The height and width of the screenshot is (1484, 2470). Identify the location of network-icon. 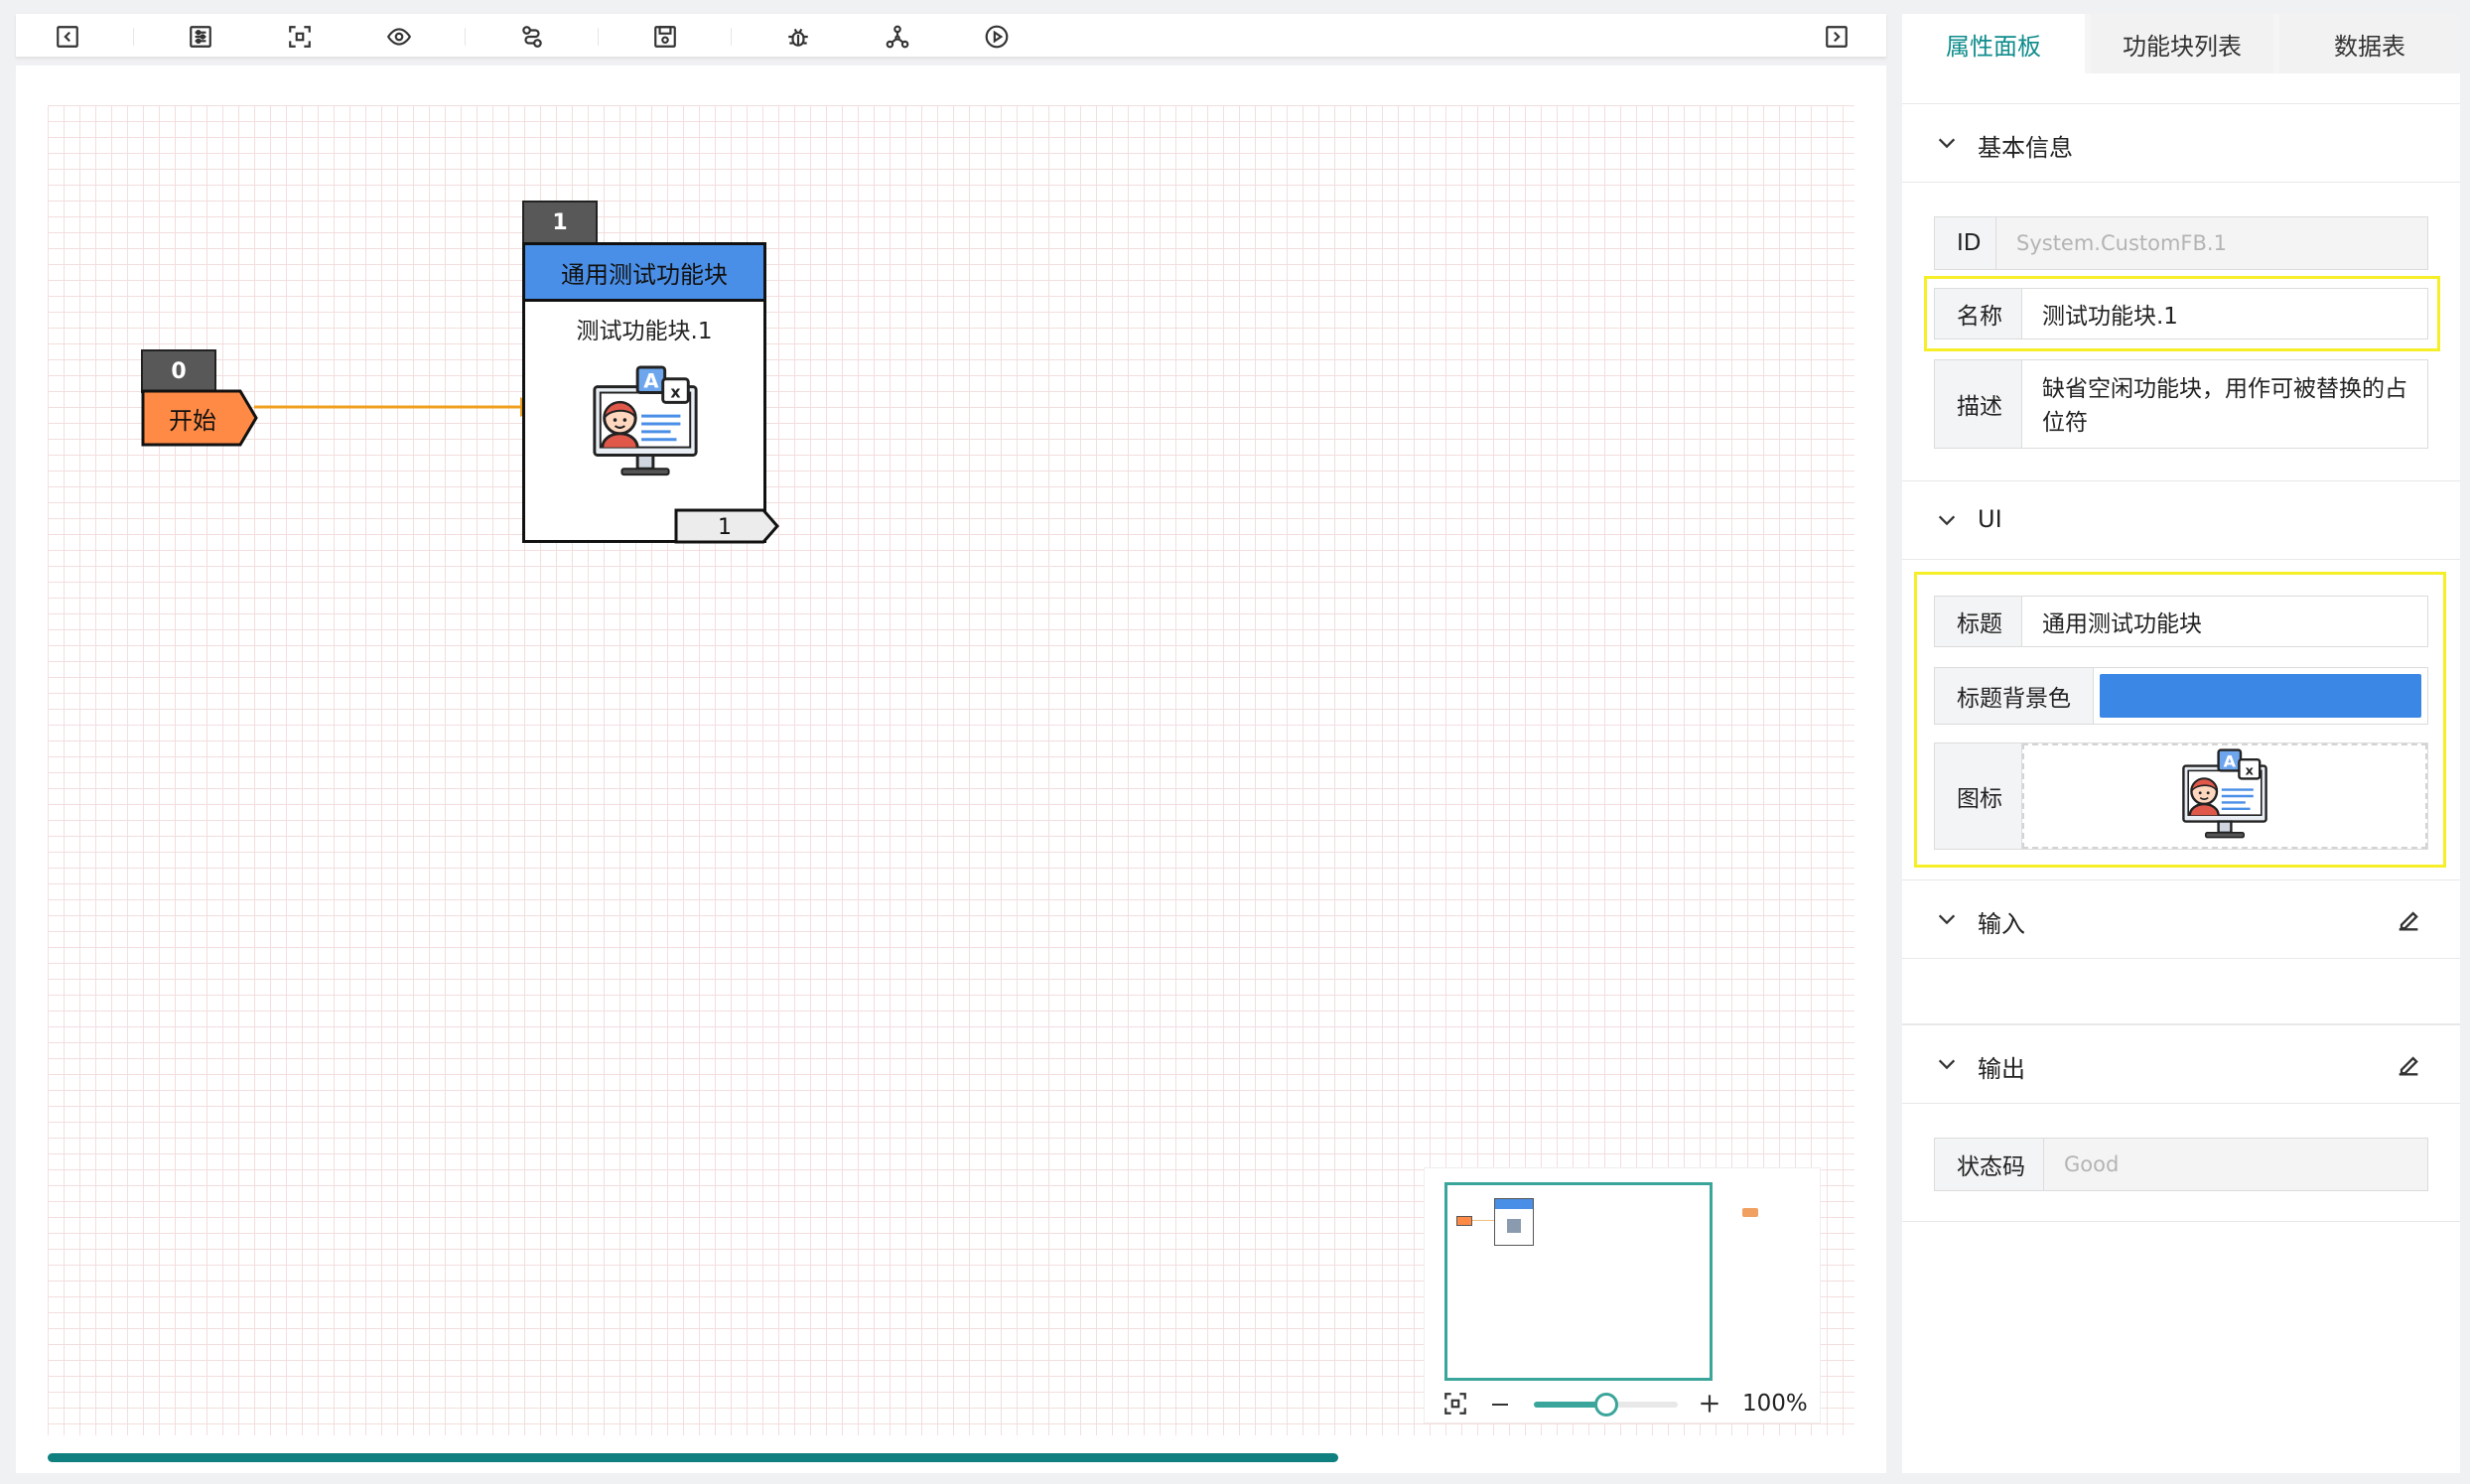
(898, 37).